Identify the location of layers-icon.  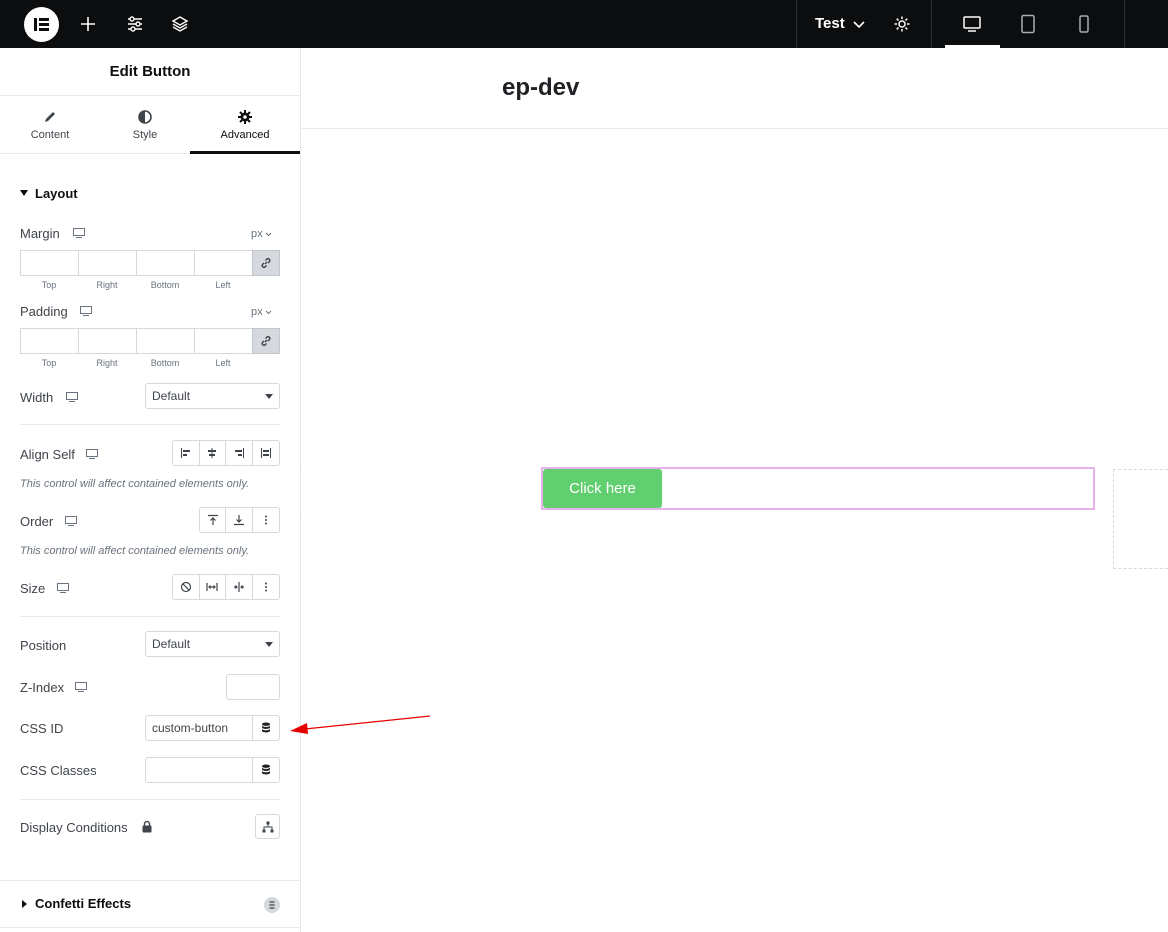
(180, 24).